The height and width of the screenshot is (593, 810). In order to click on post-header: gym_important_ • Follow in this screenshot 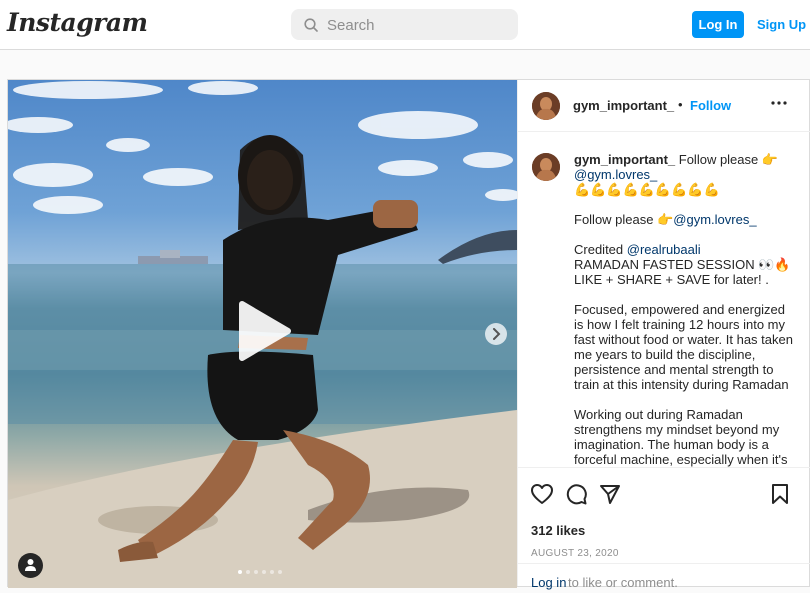, I will do `click(664, 106)`.